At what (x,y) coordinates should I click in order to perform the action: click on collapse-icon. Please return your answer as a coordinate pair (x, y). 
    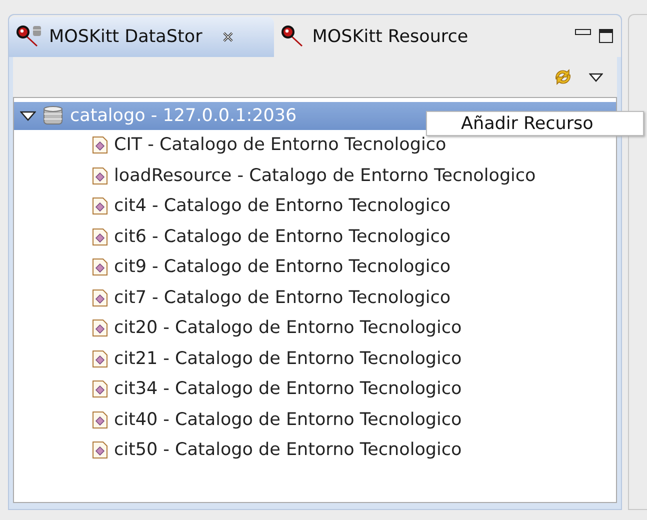
    Looking at the image, I should click on (28, 116).